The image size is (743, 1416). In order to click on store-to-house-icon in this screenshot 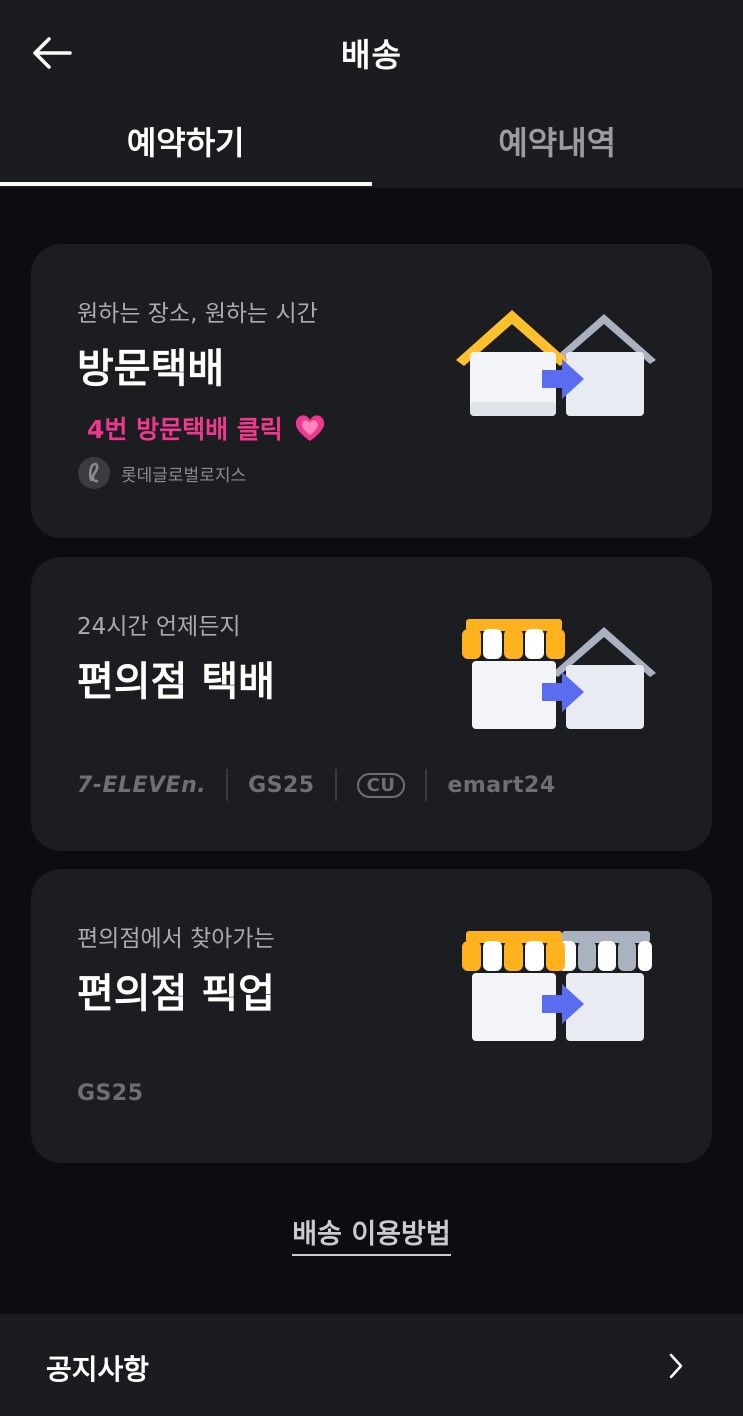, I will do `click(559, 674)`.